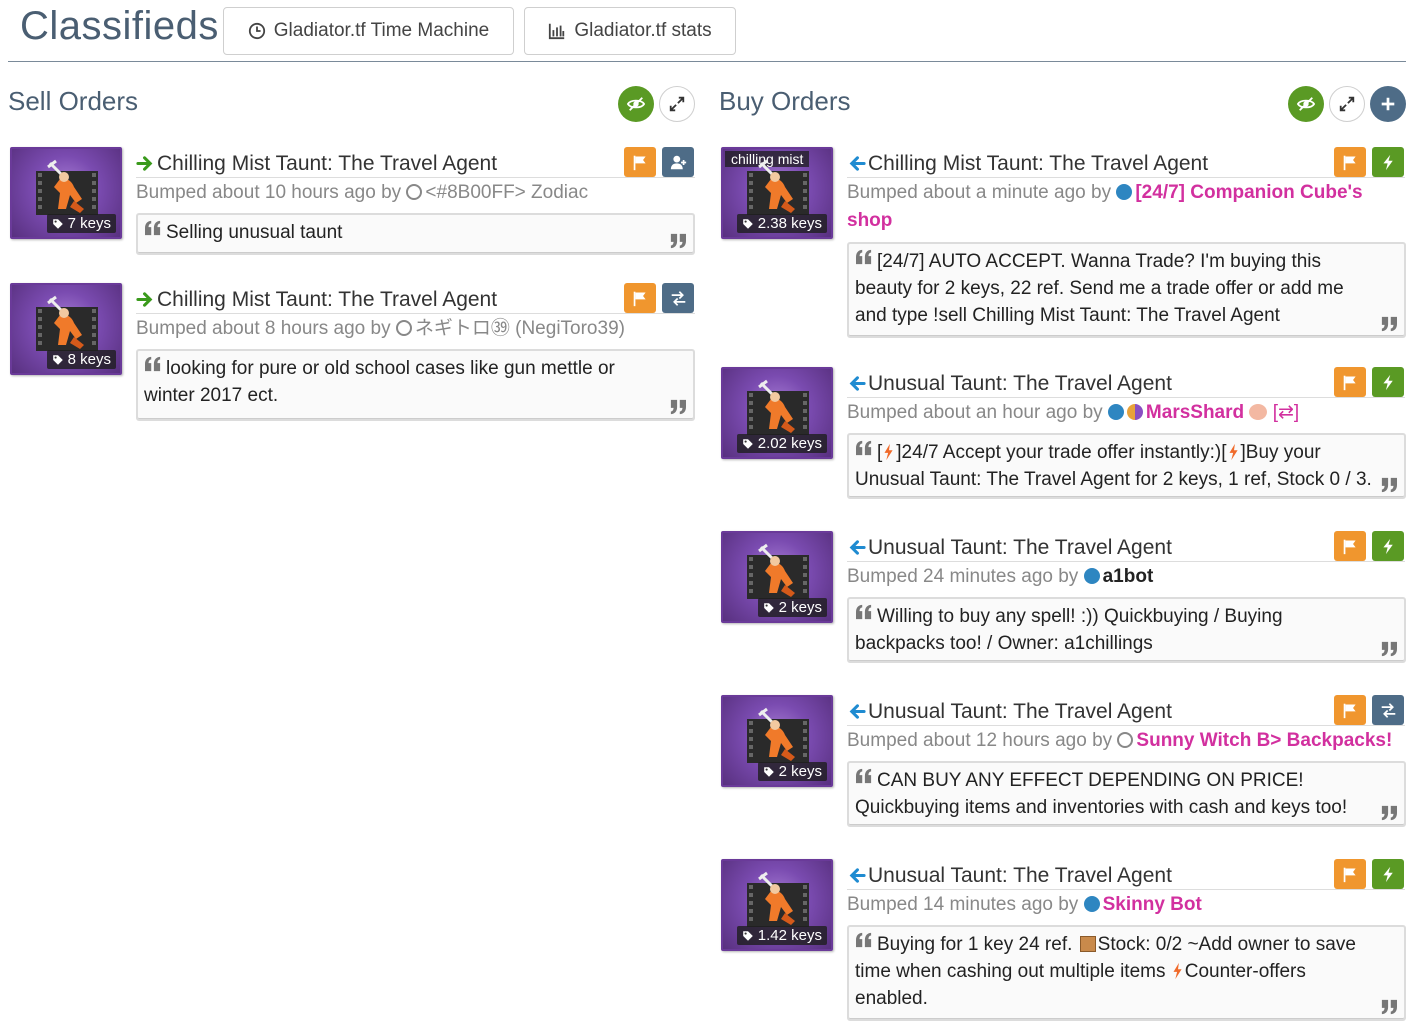  What do you see at coordinates (81, 359) in the screenshot?
I see `price-badge: 8 keys` at bounding box center [81, 359].